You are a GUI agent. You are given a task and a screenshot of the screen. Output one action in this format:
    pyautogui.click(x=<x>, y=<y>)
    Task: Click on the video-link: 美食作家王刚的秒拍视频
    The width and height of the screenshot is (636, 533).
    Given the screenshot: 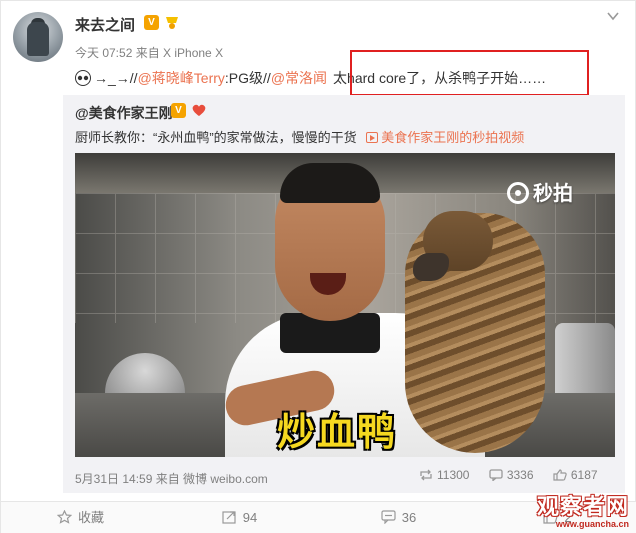 What is the action you would take?
    pyautogui.click(x=442, y=137)
    